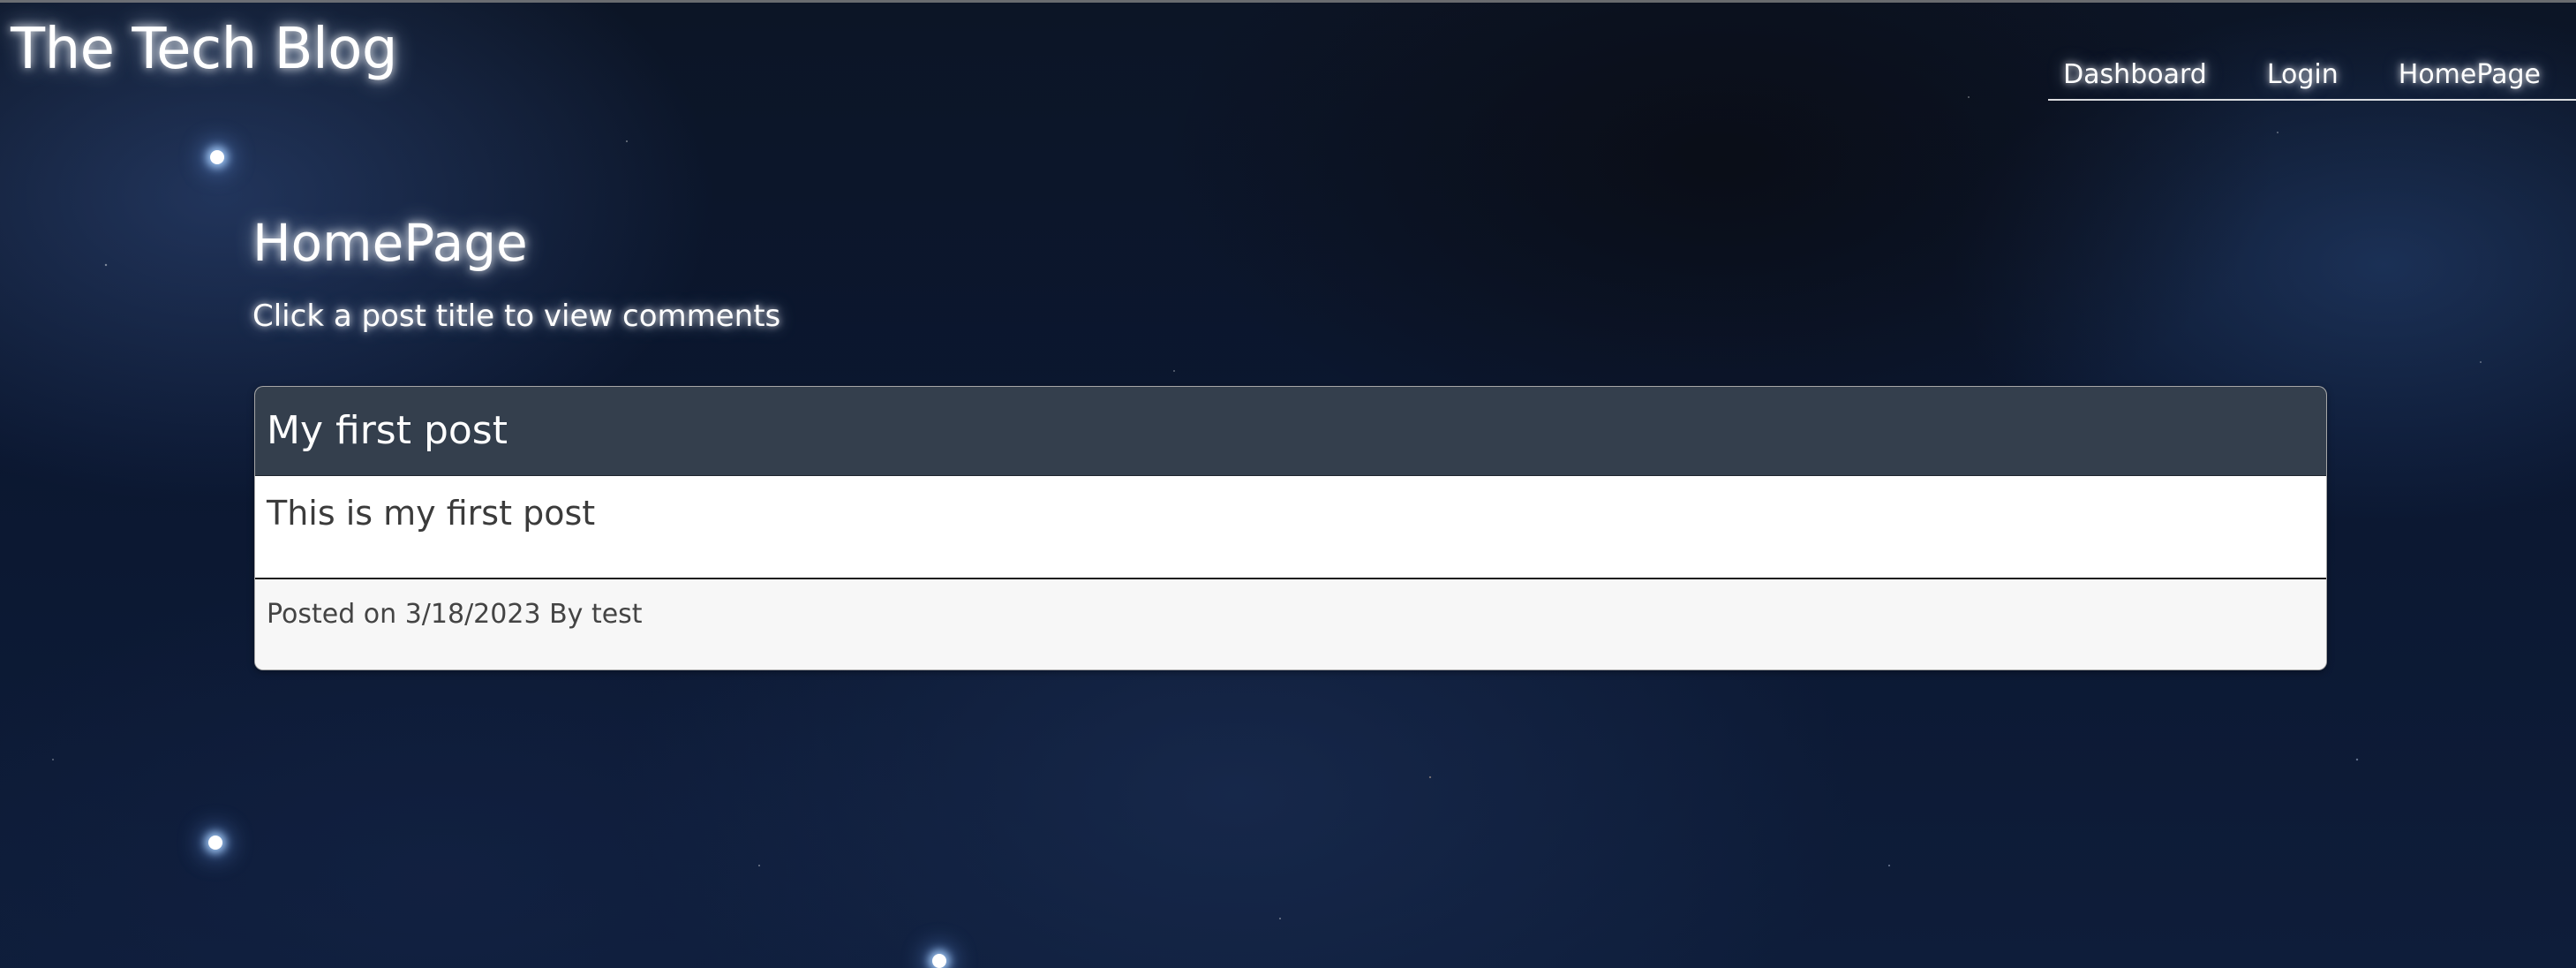 This screenshot has width=2576, height=968. I want to click on top-navigation: Dashboard Login HomePage, so click(2312, 76).